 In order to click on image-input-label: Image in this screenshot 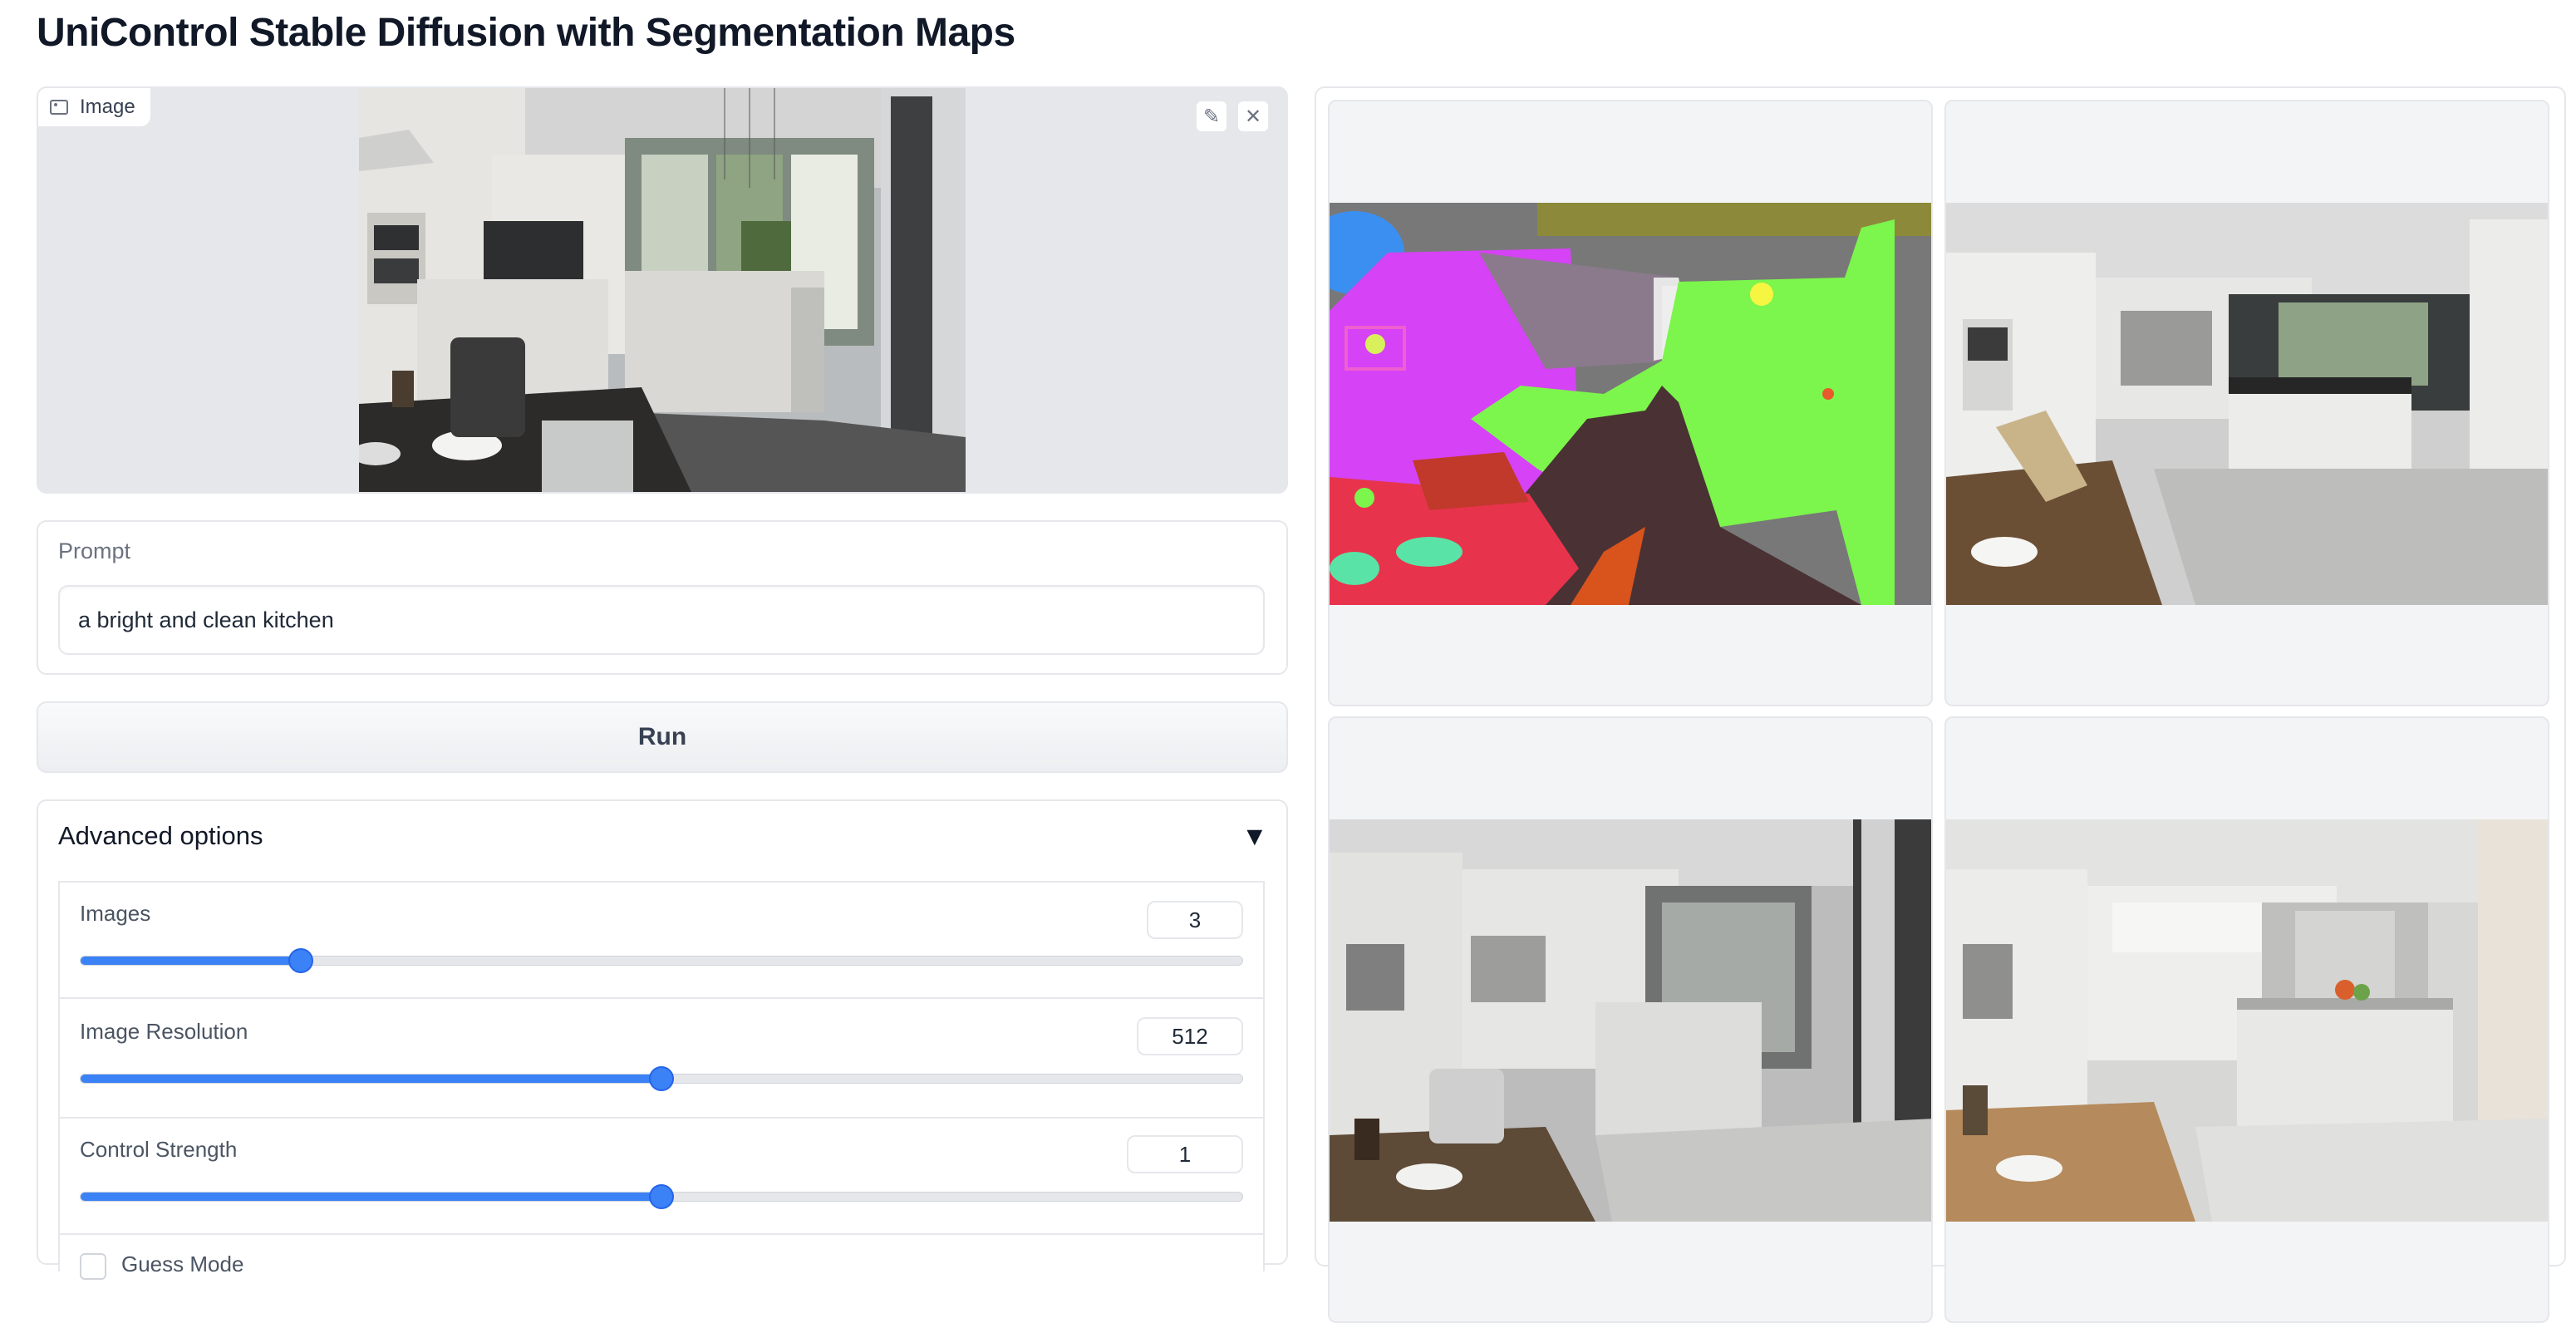, I will do `click(95, 108)`.